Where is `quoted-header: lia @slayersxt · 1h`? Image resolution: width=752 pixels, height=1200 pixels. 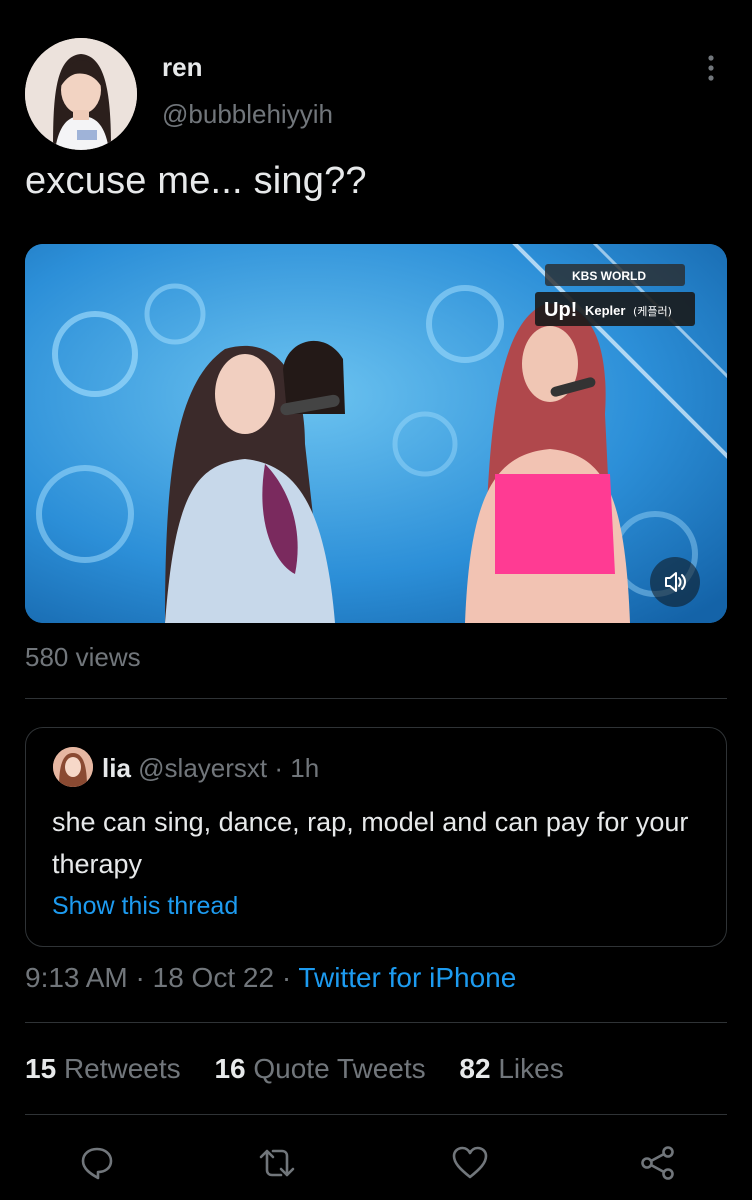
quoted-header: lia @slayersxt · 1h is located at coordinates (210, 768).